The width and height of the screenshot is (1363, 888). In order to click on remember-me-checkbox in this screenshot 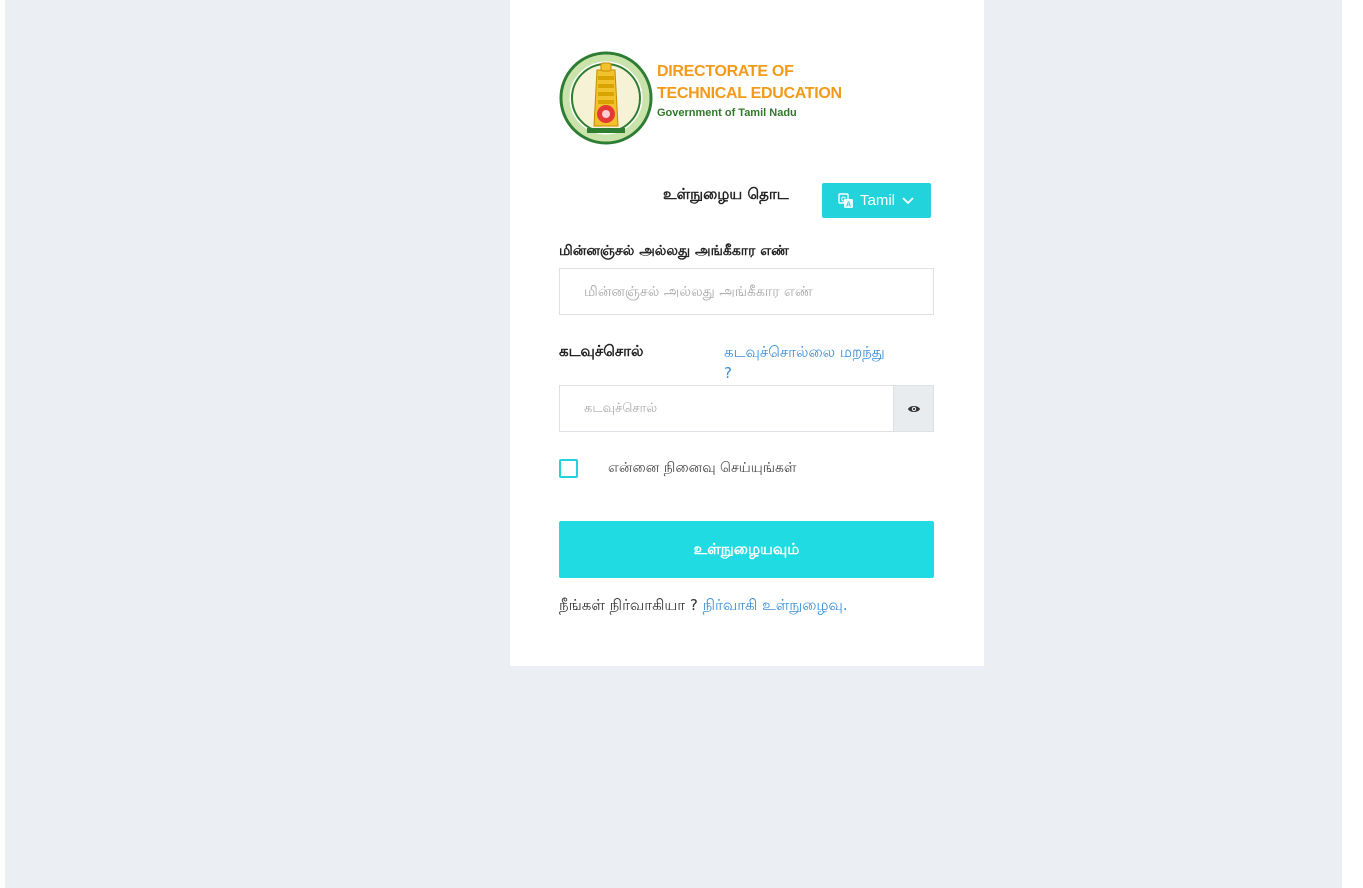, I will do `click(568, 468)`.